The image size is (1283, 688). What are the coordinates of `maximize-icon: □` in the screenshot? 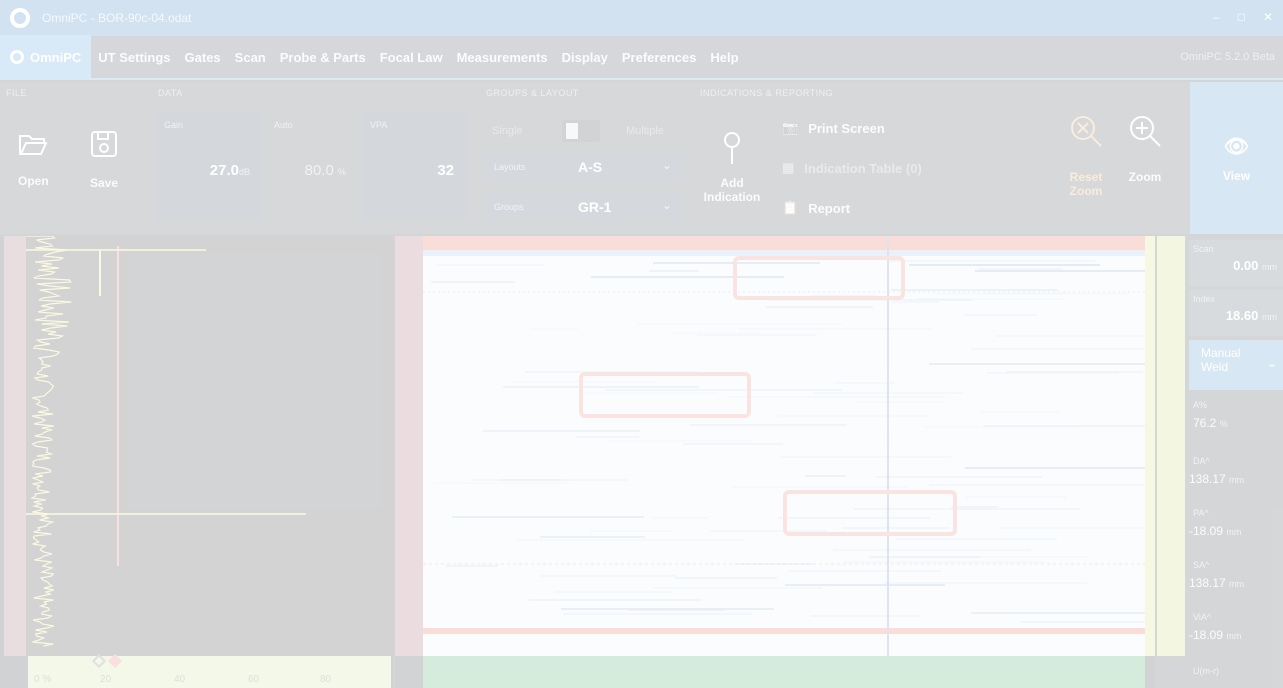 It's located at (1241, 17).